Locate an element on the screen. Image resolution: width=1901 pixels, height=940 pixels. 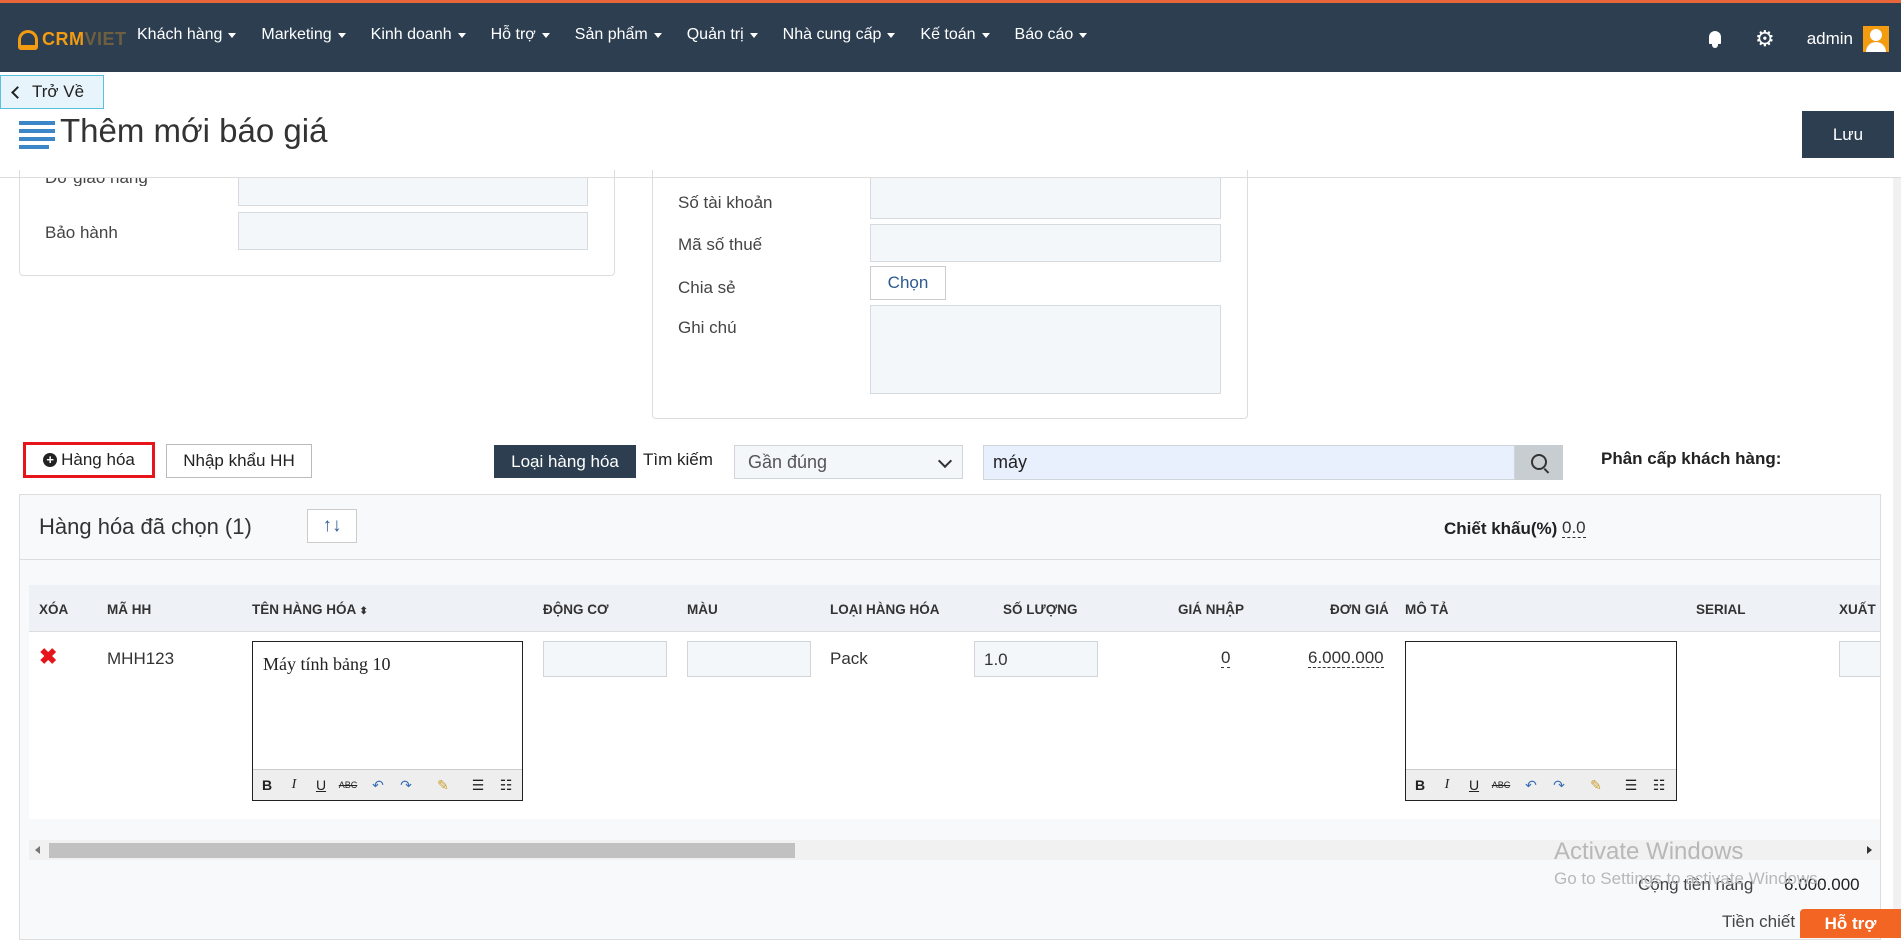
sort-icon: ⬍ is located at coordinates (363, 611).